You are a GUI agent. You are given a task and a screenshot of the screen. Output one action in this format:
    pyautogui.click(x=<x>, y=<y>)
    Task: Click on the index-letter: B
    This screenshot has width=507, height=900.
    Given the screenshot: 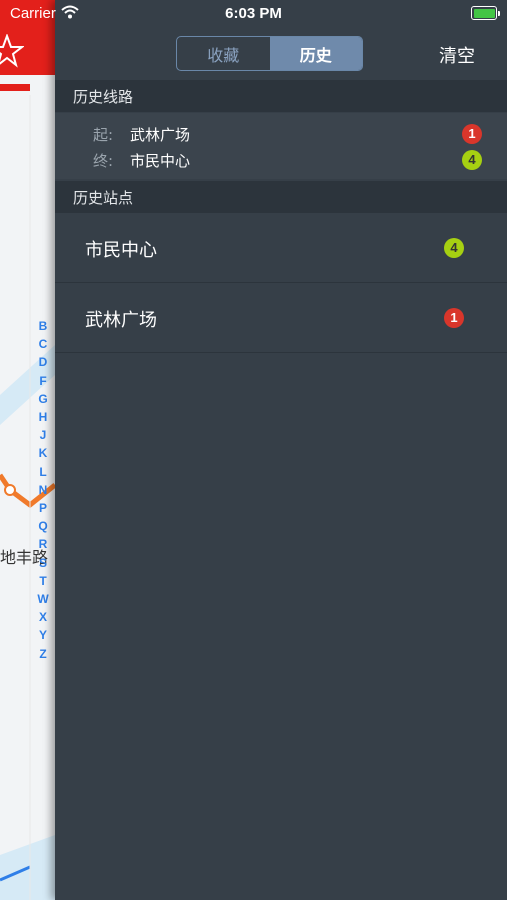 What is the action you would take?
    pyautogui.click(x=43, y=326)
    